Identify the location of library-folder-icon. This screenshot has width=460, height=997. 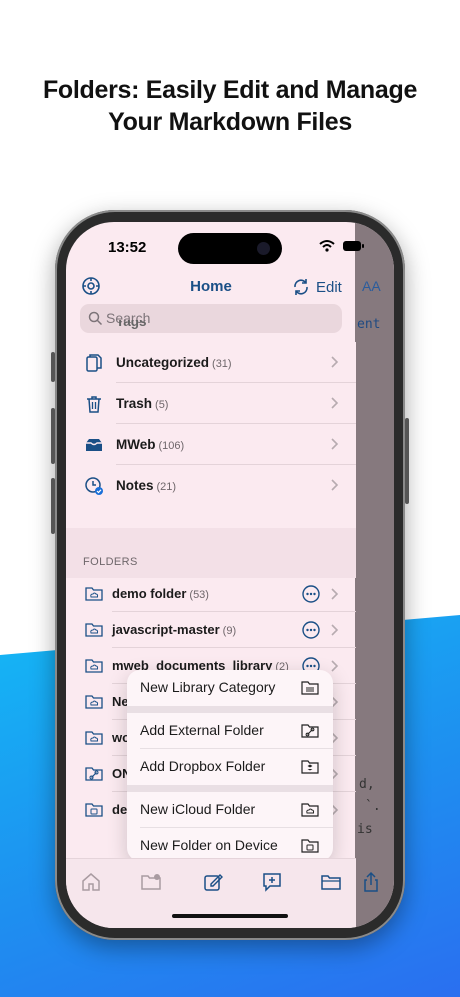
(310, 688).